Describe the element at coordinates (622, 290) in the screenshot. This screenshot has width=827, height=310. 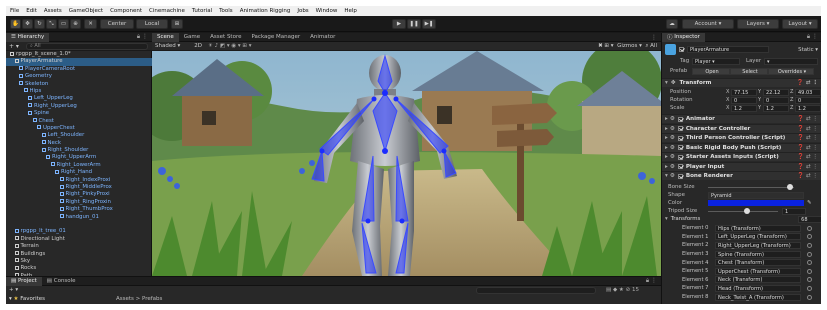
I see `project-tools: ▤ ◆ ★ ⊘ 15` at that location.